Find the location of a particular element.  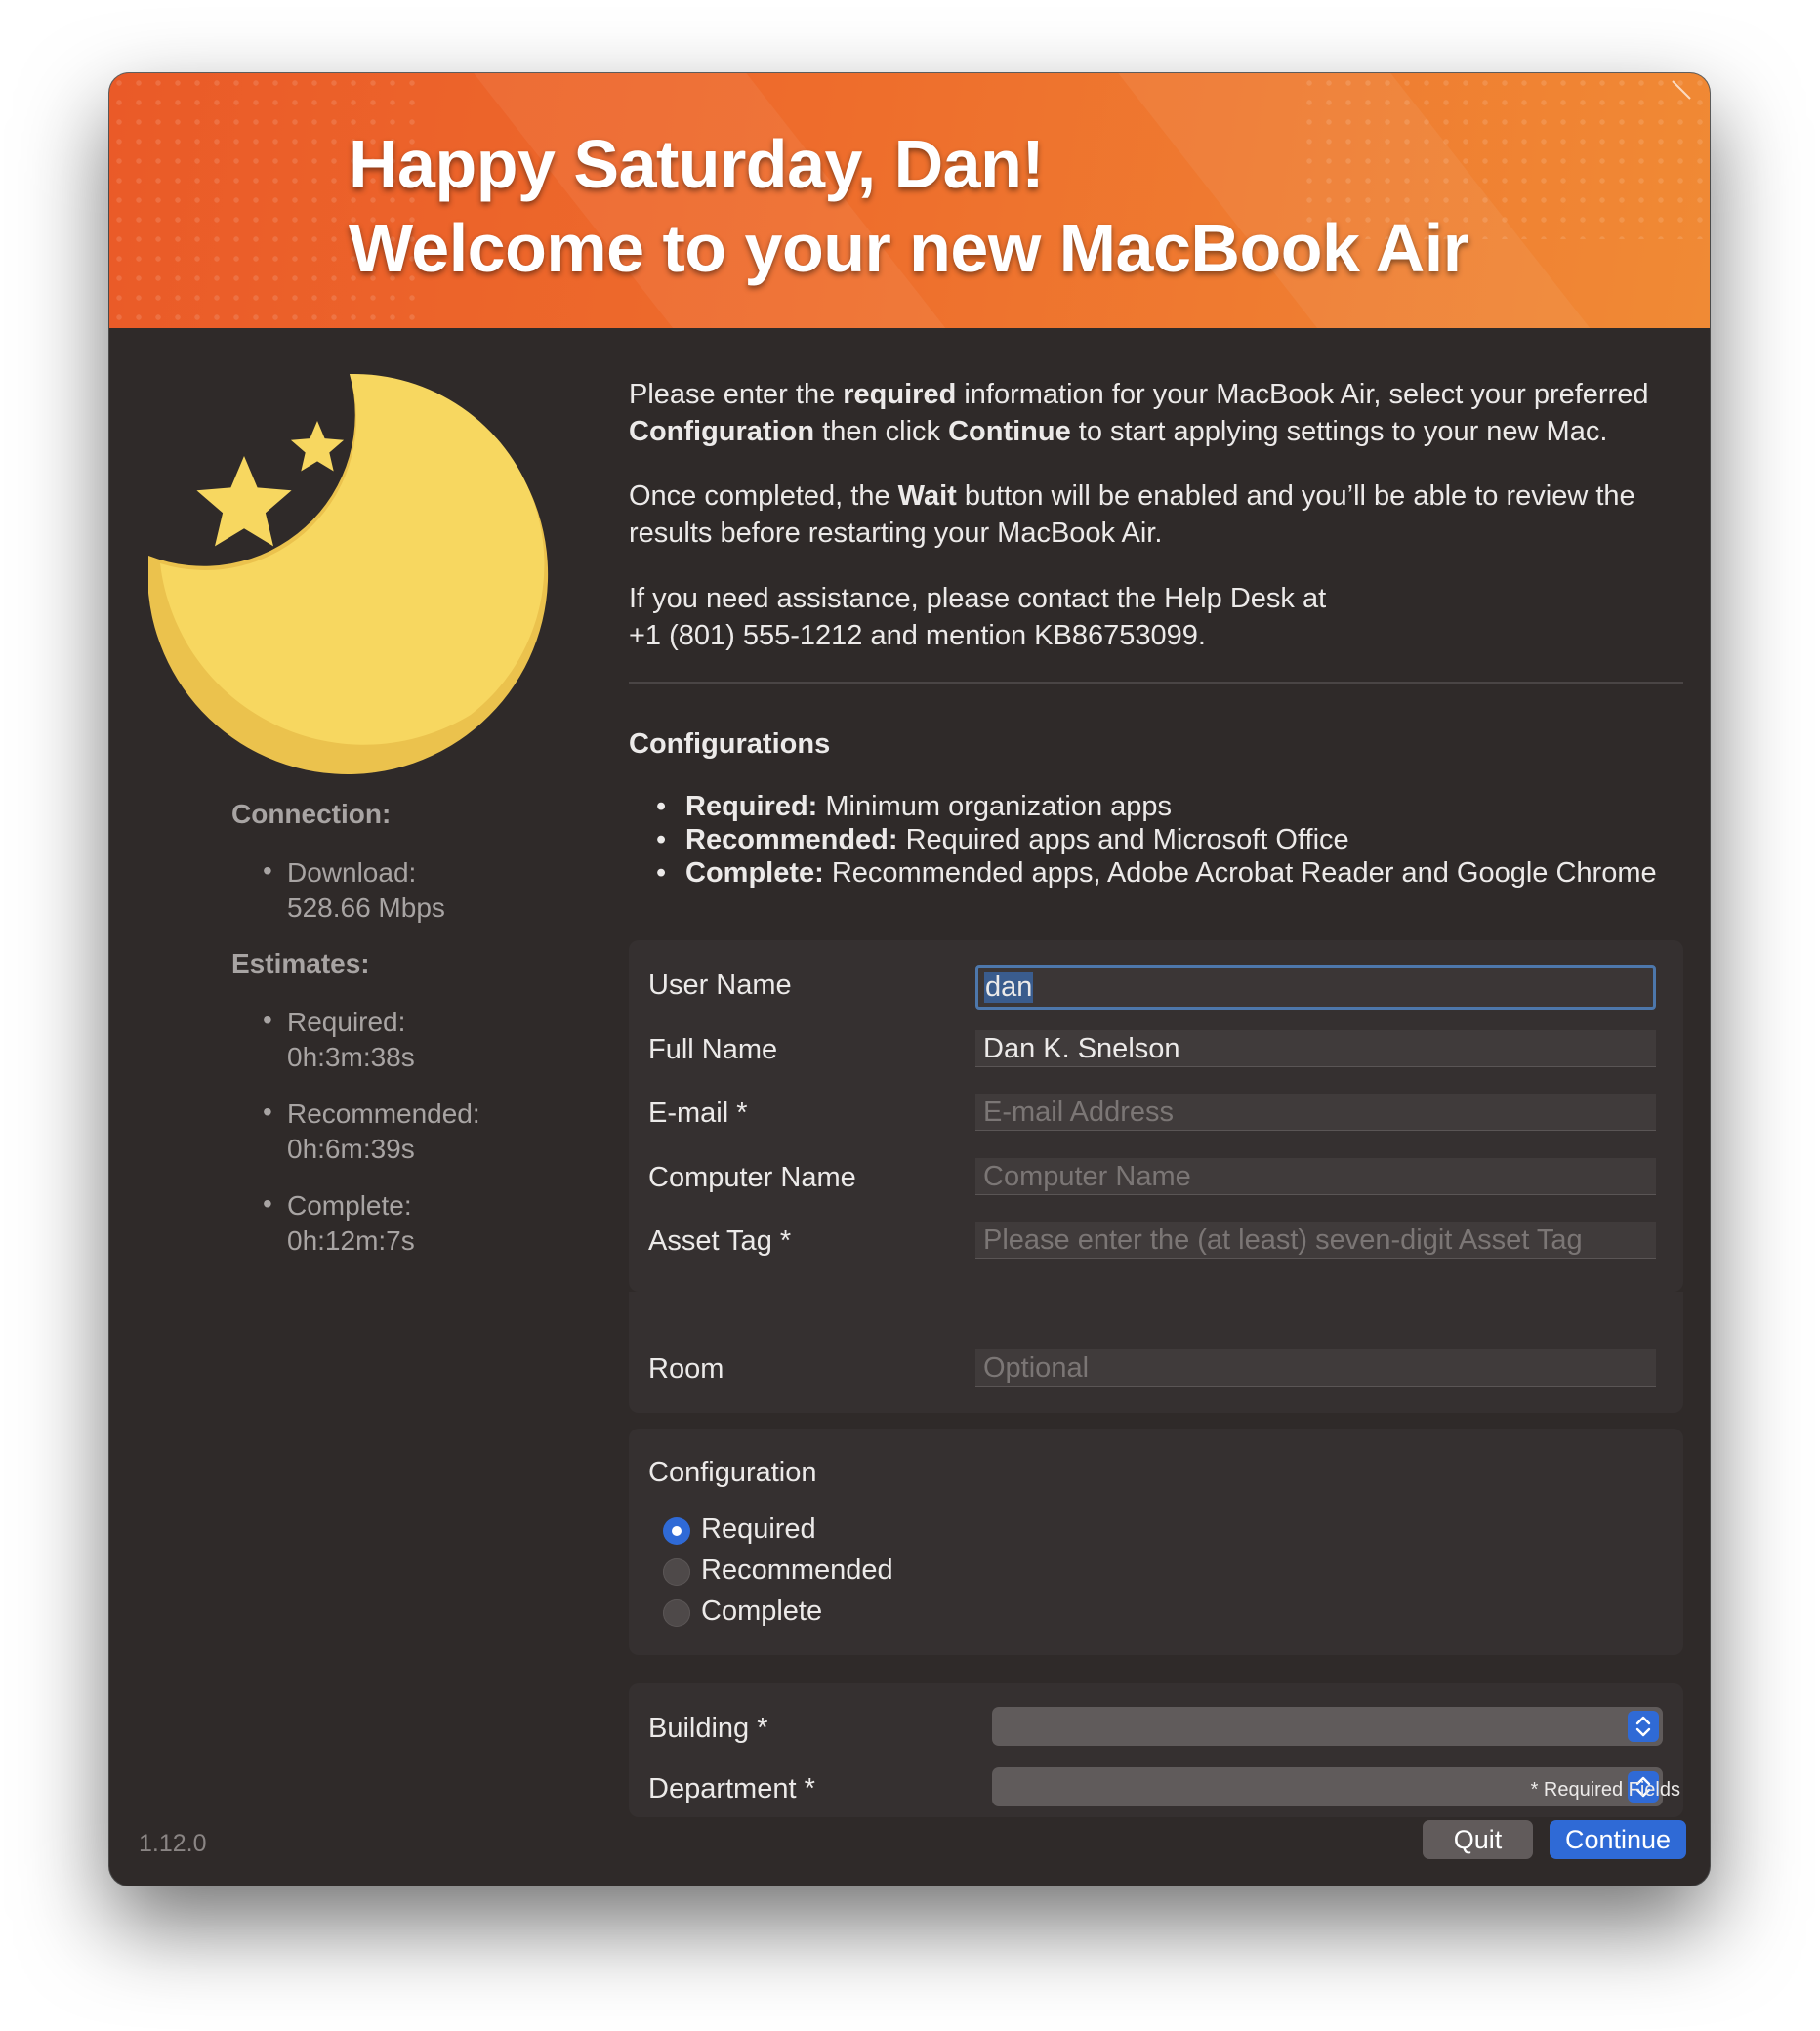

config-name: Complete: is located at coordinates (754, 873).